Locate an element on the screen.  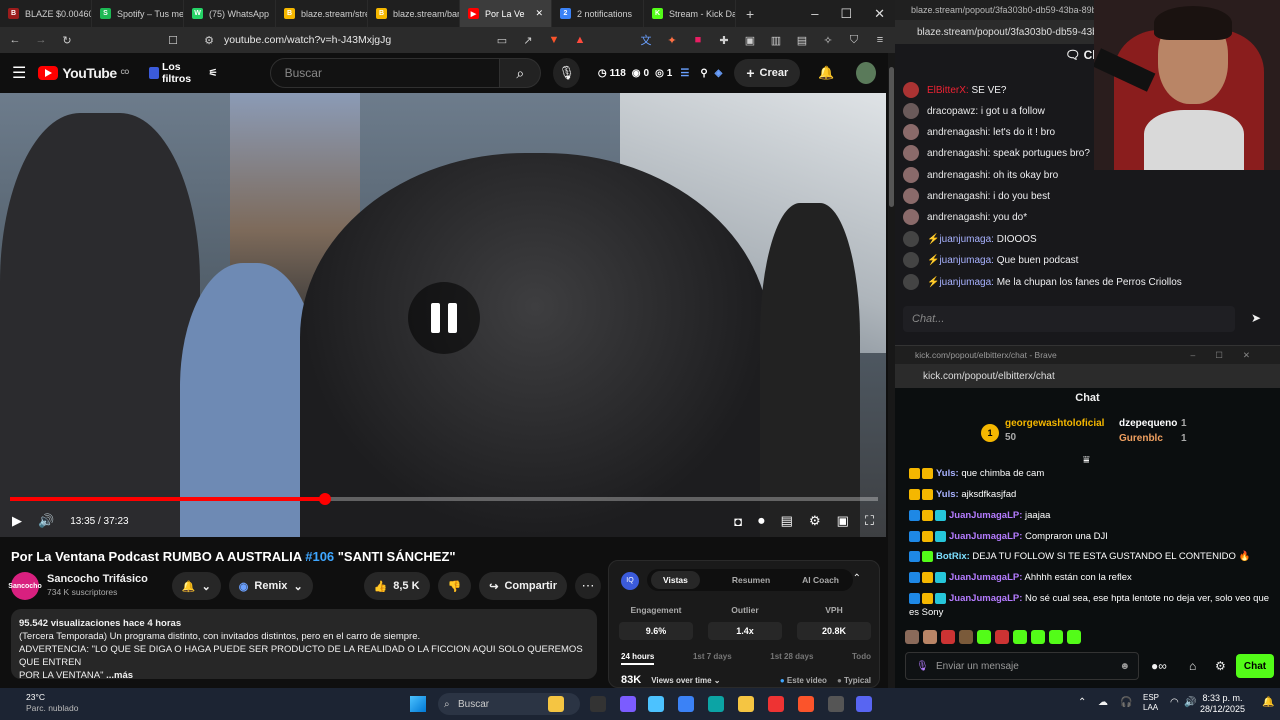
notifications-bell-icon: 🔔 is located at coordinates (826, 73).